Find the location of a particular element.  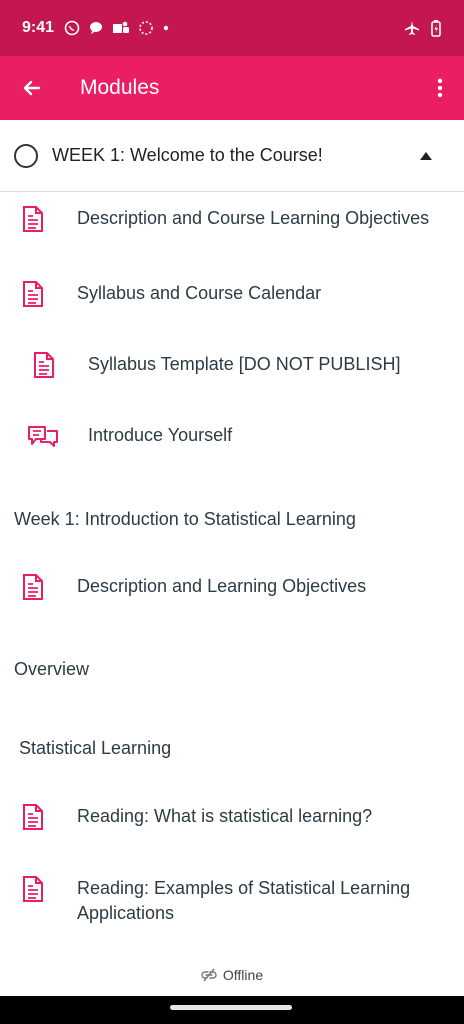

home-gesture-handle is located at coordinates (231, 1007).